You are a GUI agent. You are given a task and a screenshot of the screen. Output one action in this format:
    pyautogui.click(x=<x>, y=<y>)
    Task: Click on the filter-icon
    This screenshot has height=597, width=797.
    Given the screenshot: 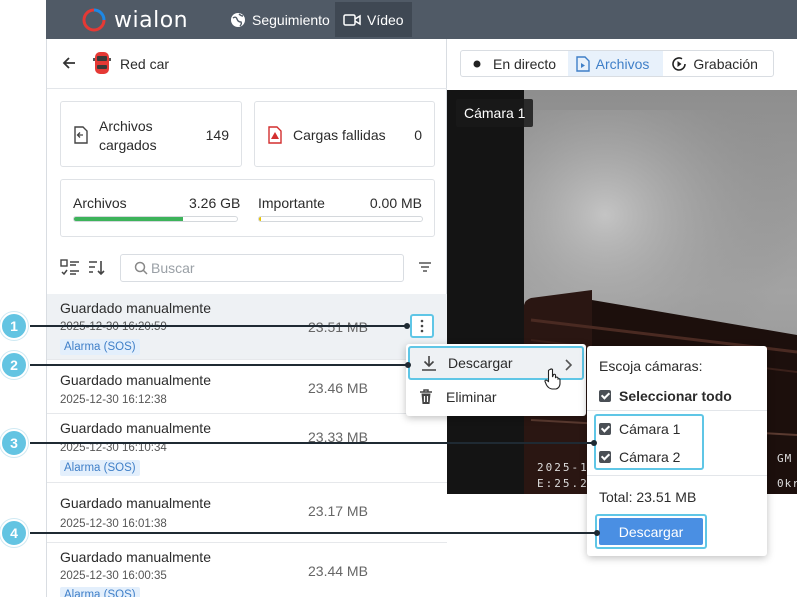 What is the action you would take?
    pyautogui.click(x=425, y=267)
    